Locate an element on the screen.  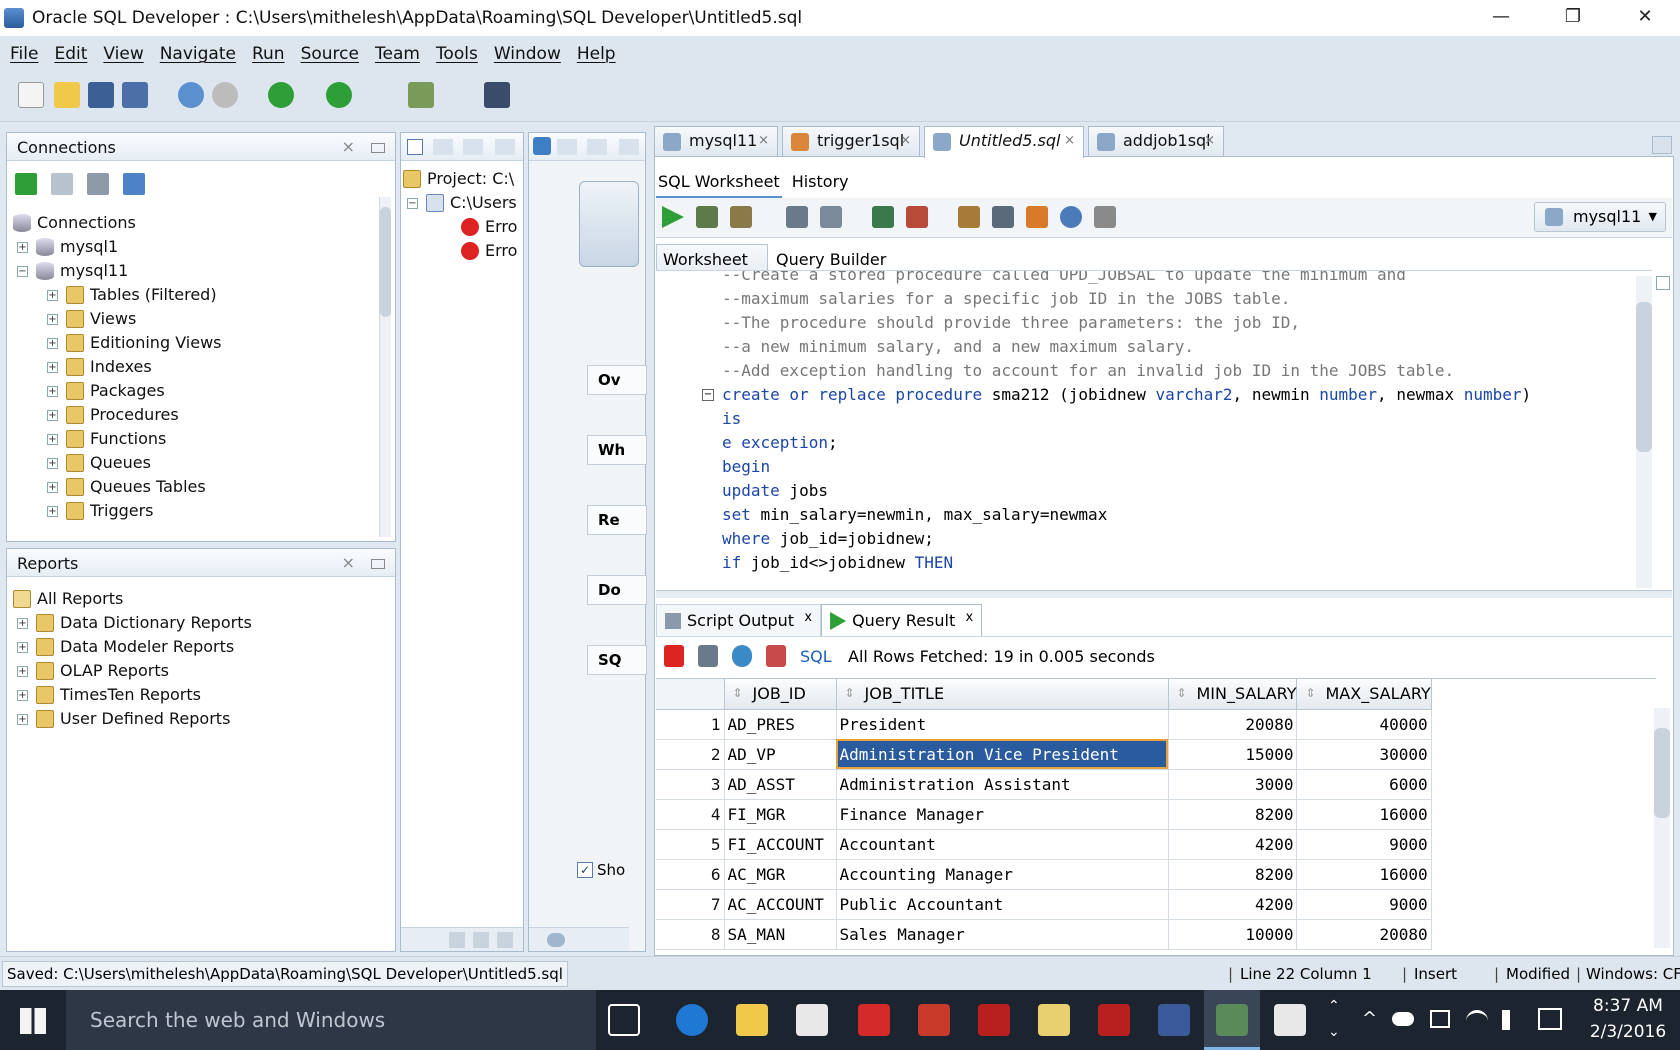
table-row: 6 AC_MGR Accounting Manager 8200 16000 is located at coordinates (1044, 874).